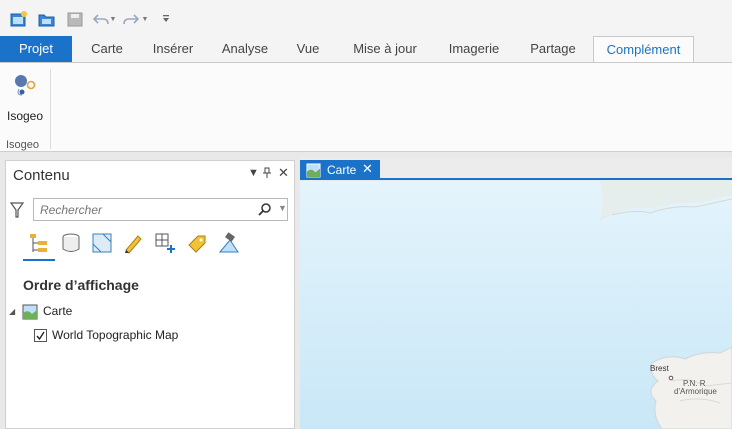 The width and height of the screenshot is (732, 429). What do you see at coordinates (145, 19) in the screenshot?
I see `redo-dropdown-icon: ▼` at bounding box center [145, 19].